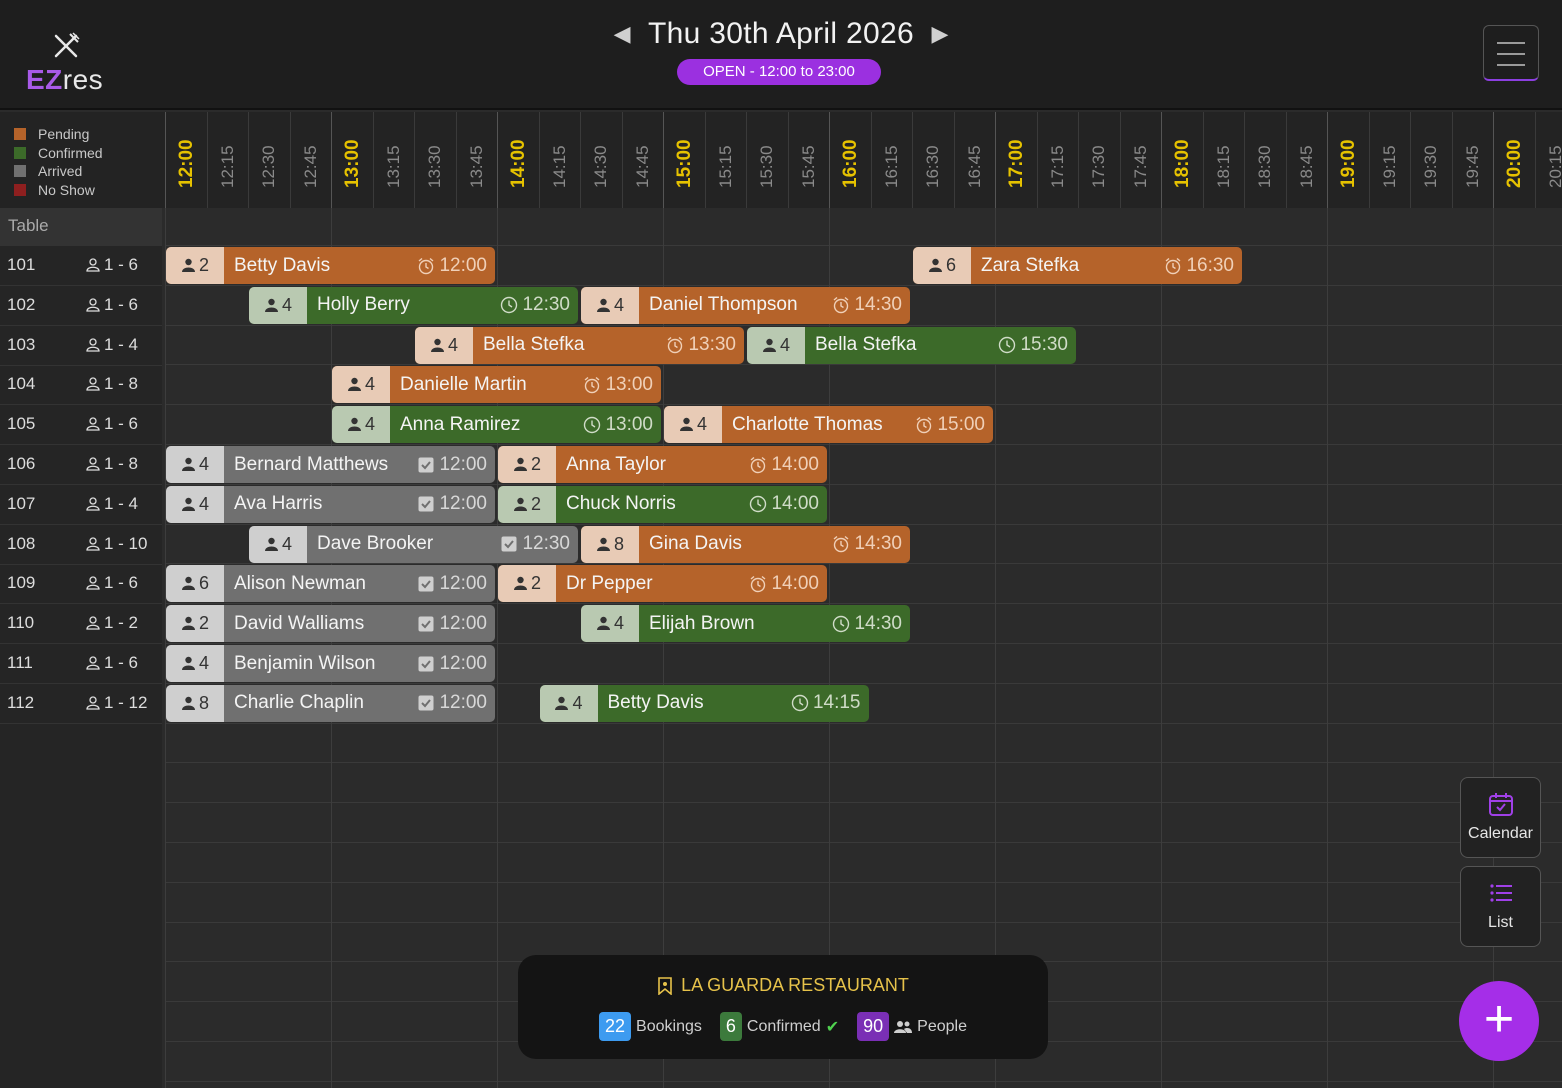  I want to click on booking-block: 2 Betty Davis 12:00, so click(330, 265).